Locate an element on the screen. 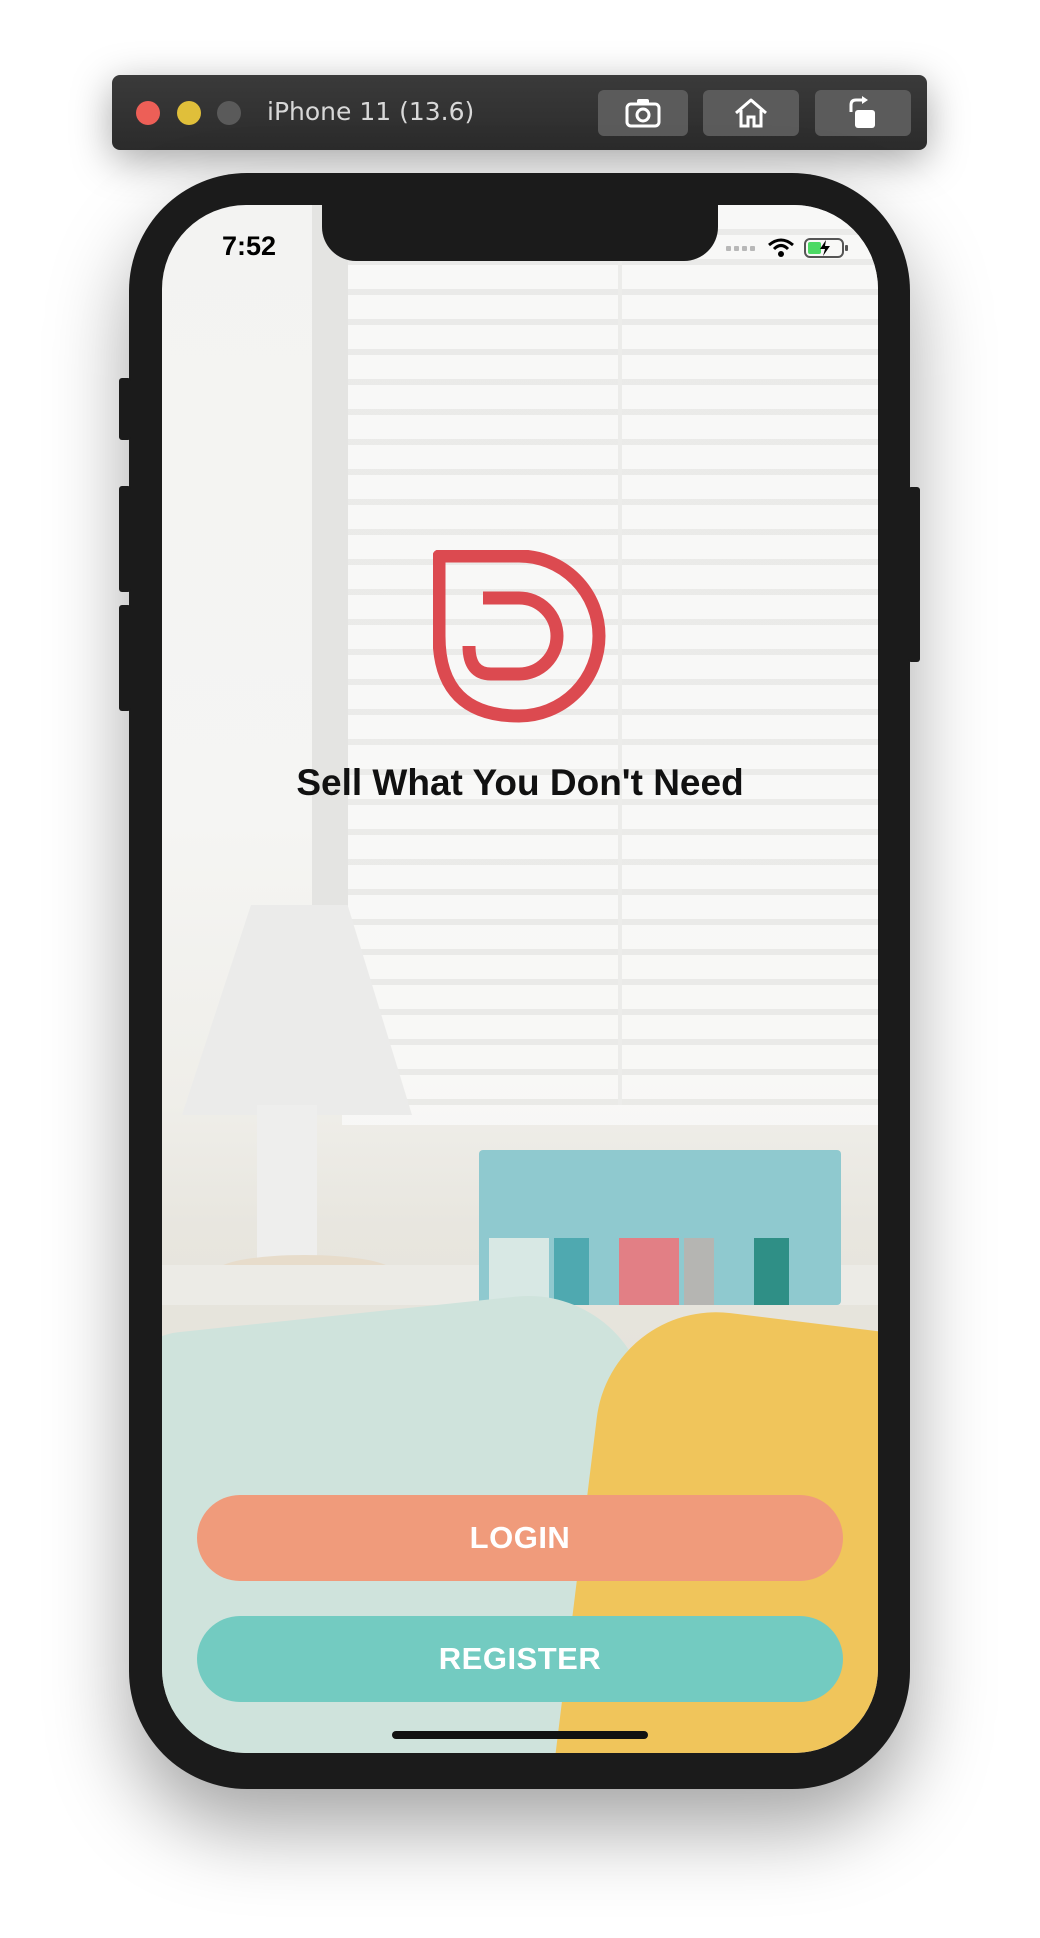 This screenshot has width=1040, height=1938. minimize-window-button is located at coordinates (189, 113).